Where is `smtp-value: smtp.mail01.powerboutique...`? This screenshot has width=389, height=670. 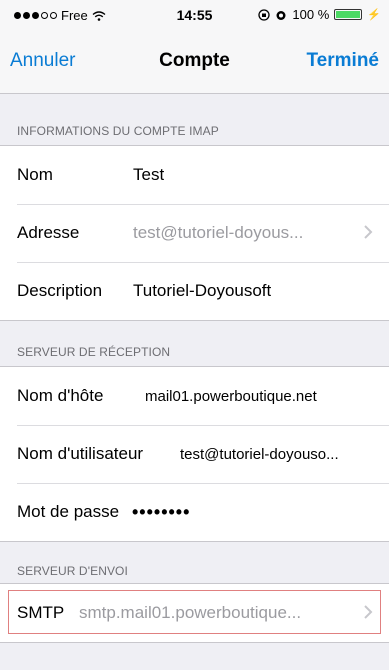 smtp-value: smtp.mail01.powerboutique... is located at coordinates (190, 612).